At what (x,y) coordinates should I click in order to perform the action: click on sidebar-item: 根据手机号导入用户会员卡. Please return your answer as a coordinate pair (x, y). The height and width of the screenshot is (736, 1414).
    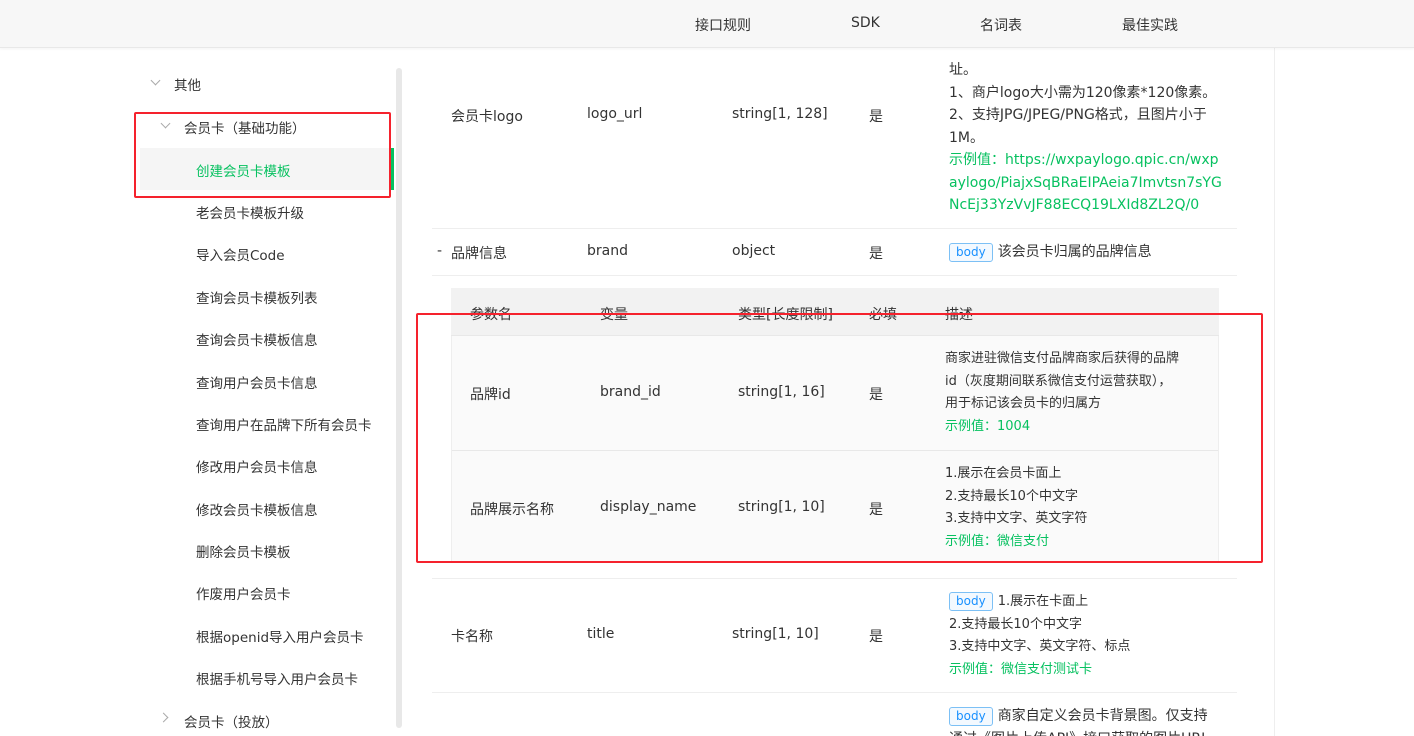
    Looking at the image, I should click on (277, 678).